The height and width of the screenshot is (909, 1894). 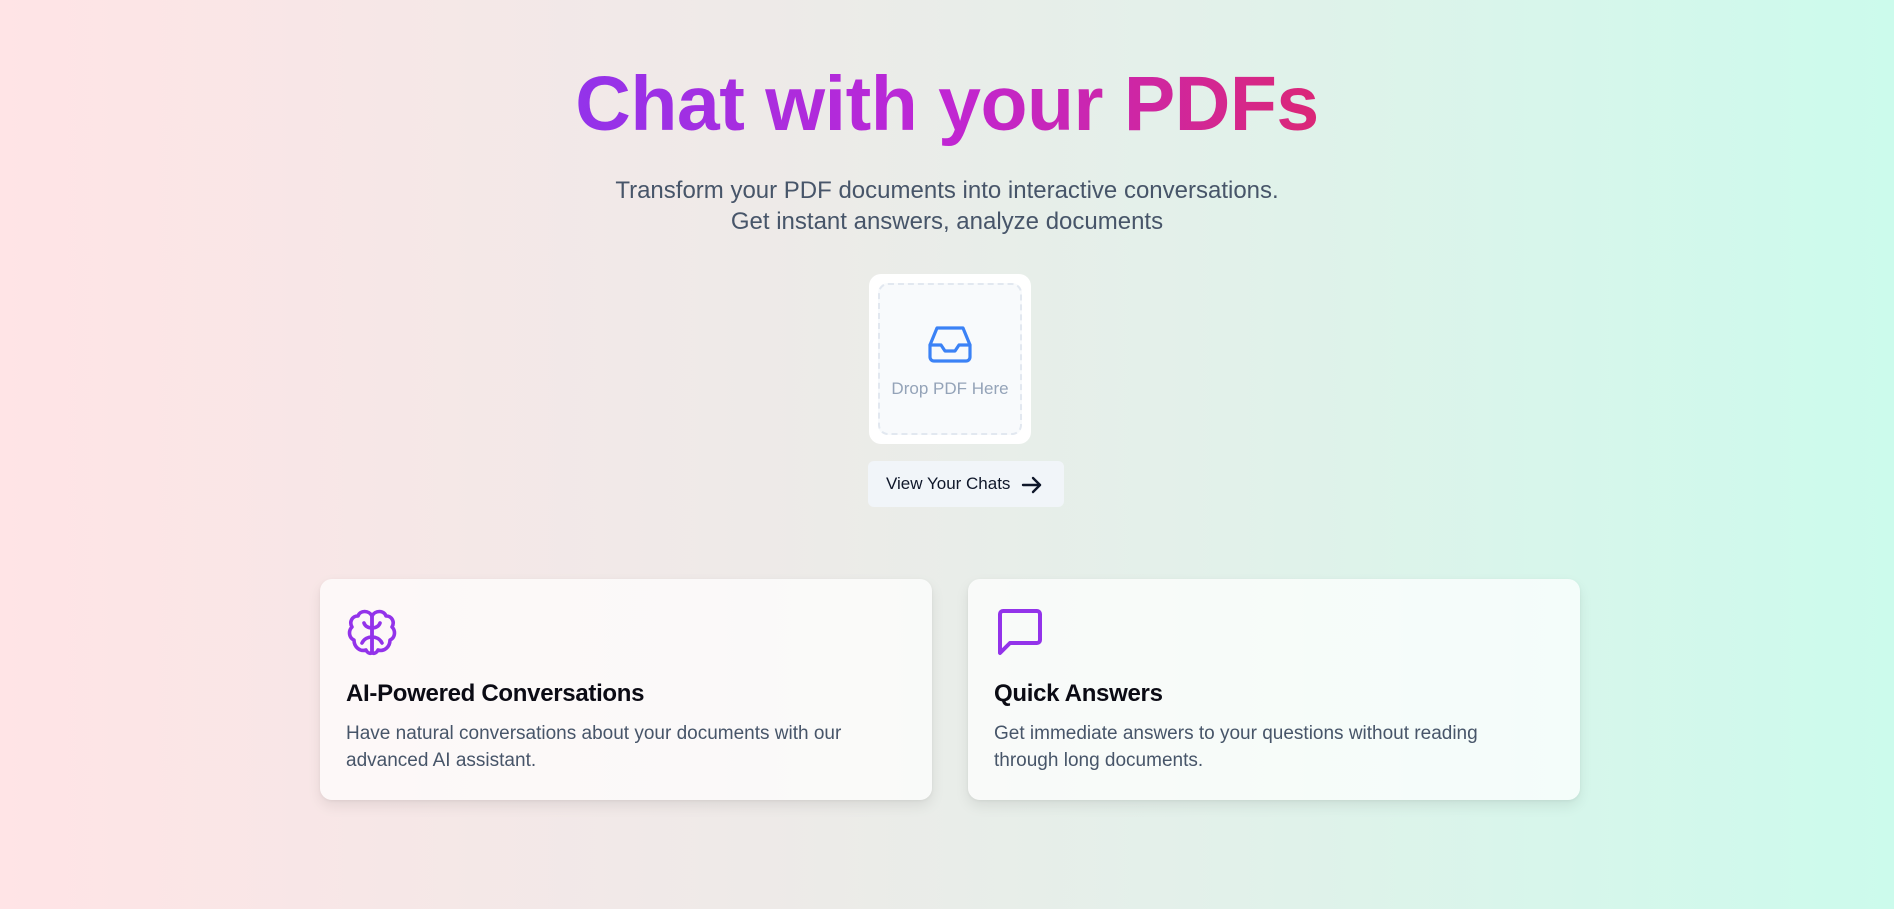 I want to click on feature-title: AI-Powered Conversations, so click(x=495, y=693).